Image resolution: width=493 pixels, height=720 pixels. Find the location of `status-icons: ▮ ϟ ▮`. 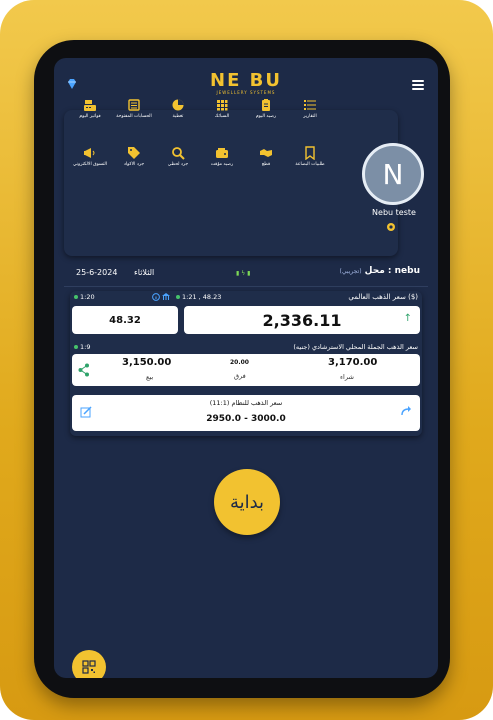

status-icons: ▮ ϟ ▮ is located at coordinates (243, 273).